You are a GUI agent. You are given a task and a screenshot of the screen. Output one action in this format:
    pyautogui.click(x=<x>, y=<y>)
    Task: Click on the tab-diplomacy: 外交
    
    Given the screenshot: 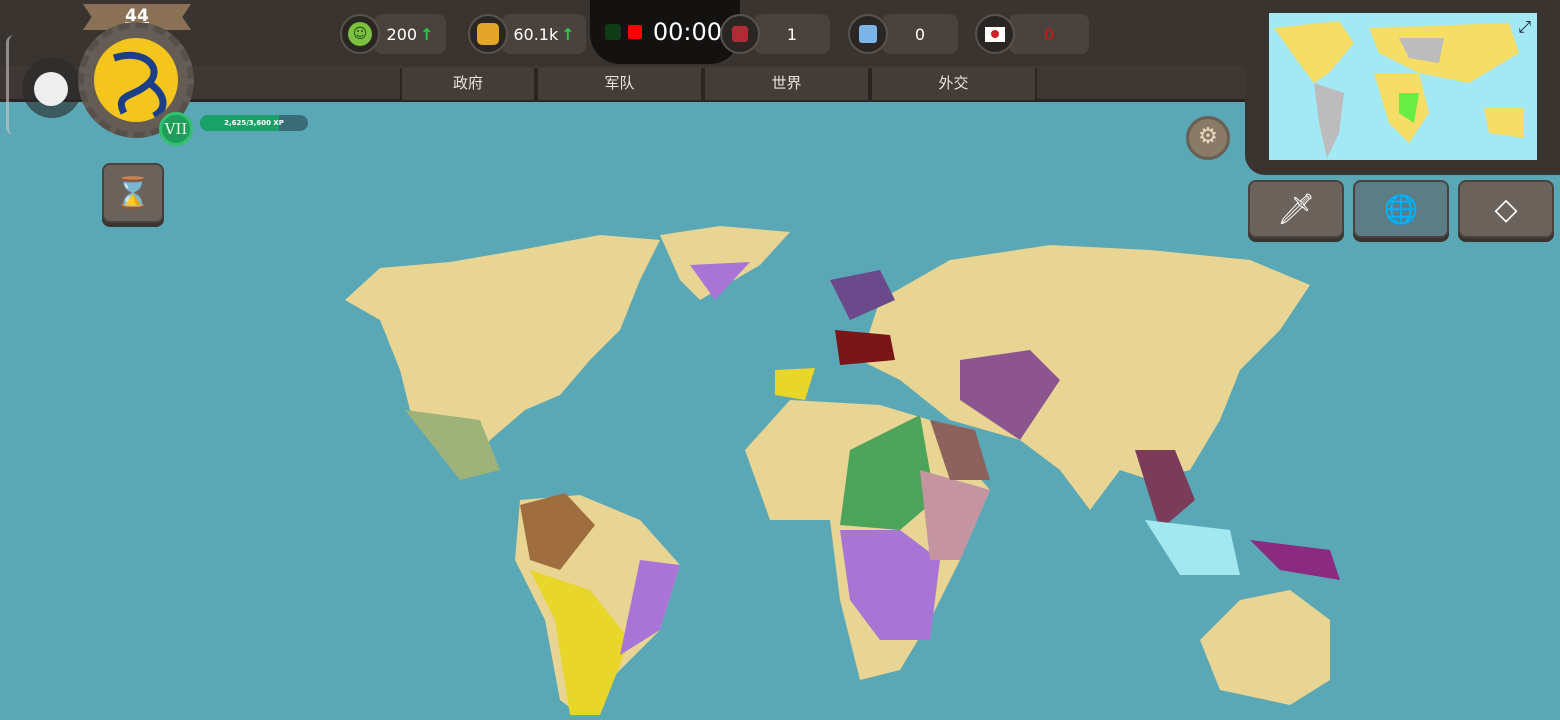 What is the action you would take?
    pyautogui.click(x=953, y=84)
    